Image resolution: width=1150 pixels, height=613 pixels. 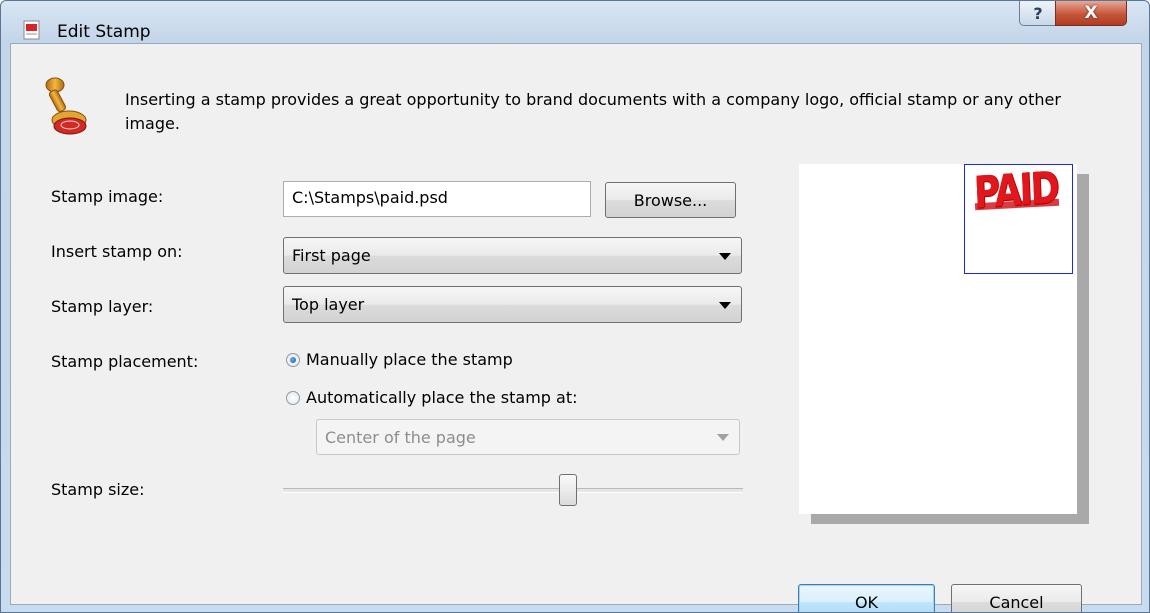 What do you see at coordinates (442, 397) in the screenshot?
I see `auto-placement-label: Automatically place the stamp at:` at bounding box center [442, 397].